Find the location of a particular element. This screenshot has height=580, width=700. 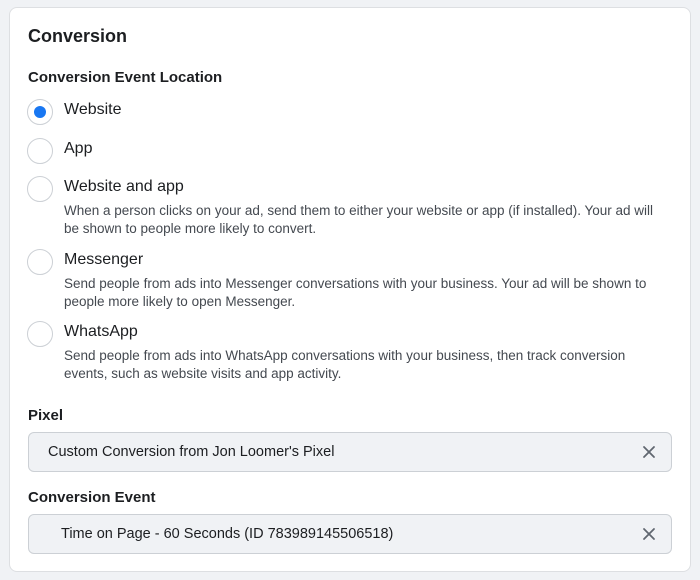

option-label: WhatsApp is located at coordinates (101, 331).